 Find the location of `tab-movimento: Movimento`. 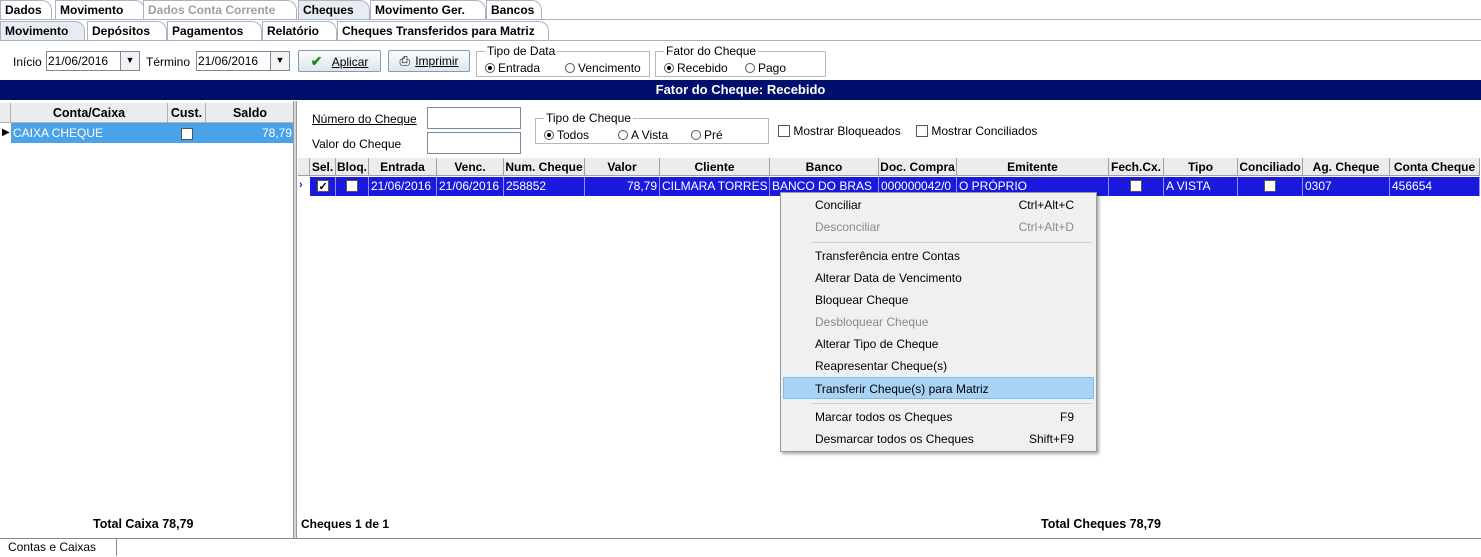

tab-movimento: Movimento is located at coordinates (100, 9).